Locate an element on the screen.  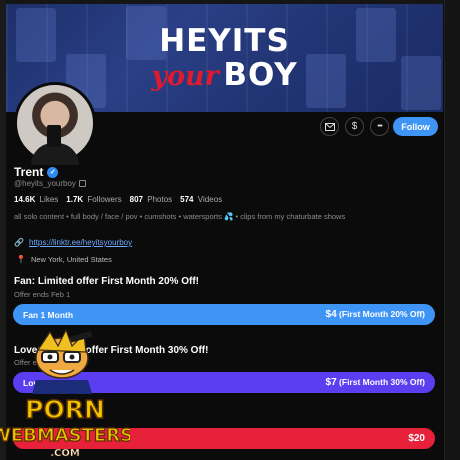
location-pin-icon: 📍 is located at coordinates (21, 259).